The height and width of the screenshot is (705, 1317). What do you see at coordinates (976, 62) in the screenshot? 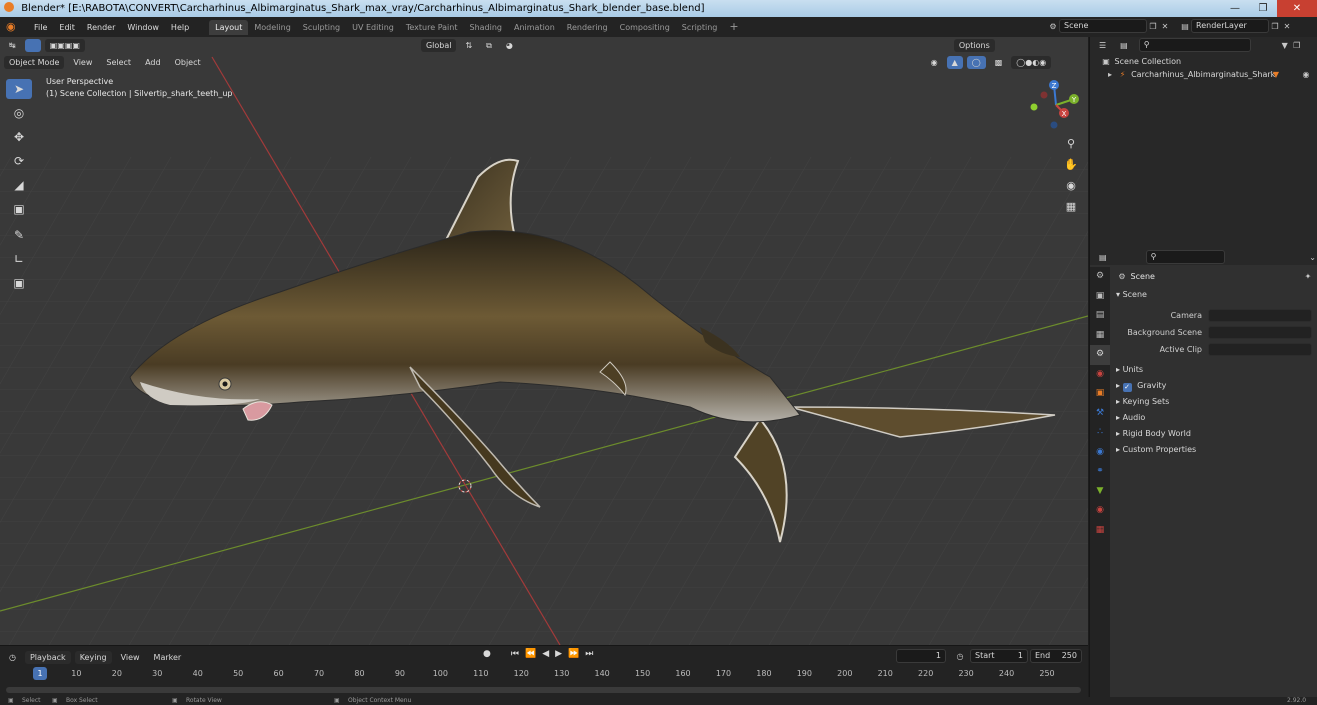
I see `overlay-toggle-icon: ◯` at bounding box center [976, 62].